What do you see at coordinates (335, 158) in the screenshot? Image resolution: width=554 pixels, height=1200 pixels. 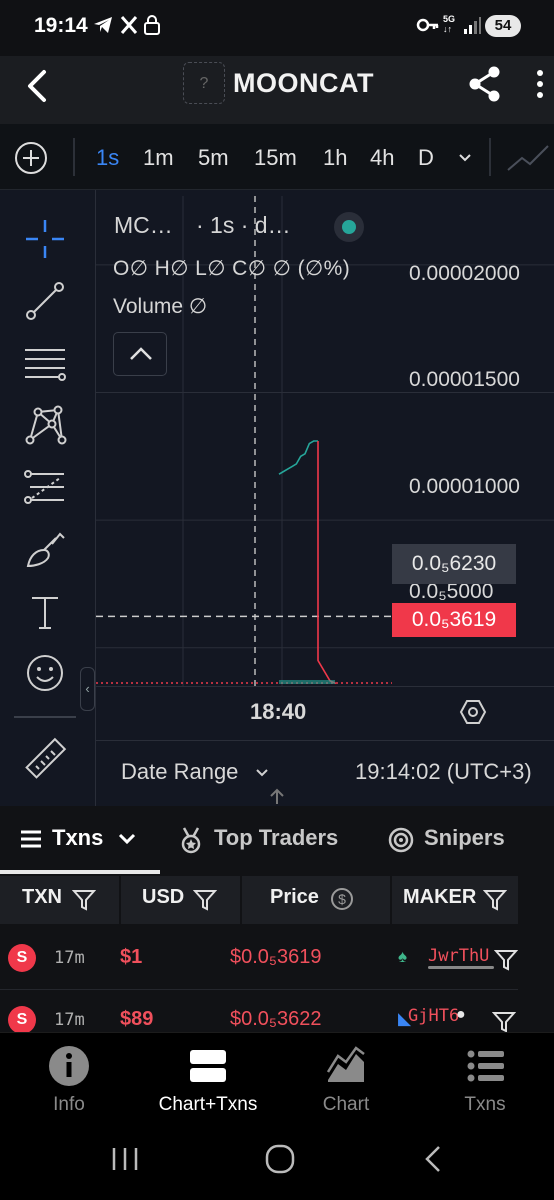 I see `timeframe-1h: 1h` at bounding box center [335, 158].